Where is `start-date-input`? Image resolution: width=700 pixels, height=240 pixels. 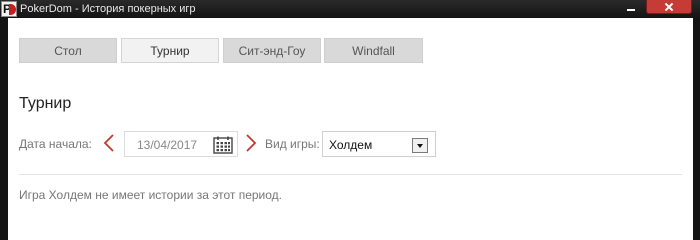 start-date-input is located at coordinates (172, 145).